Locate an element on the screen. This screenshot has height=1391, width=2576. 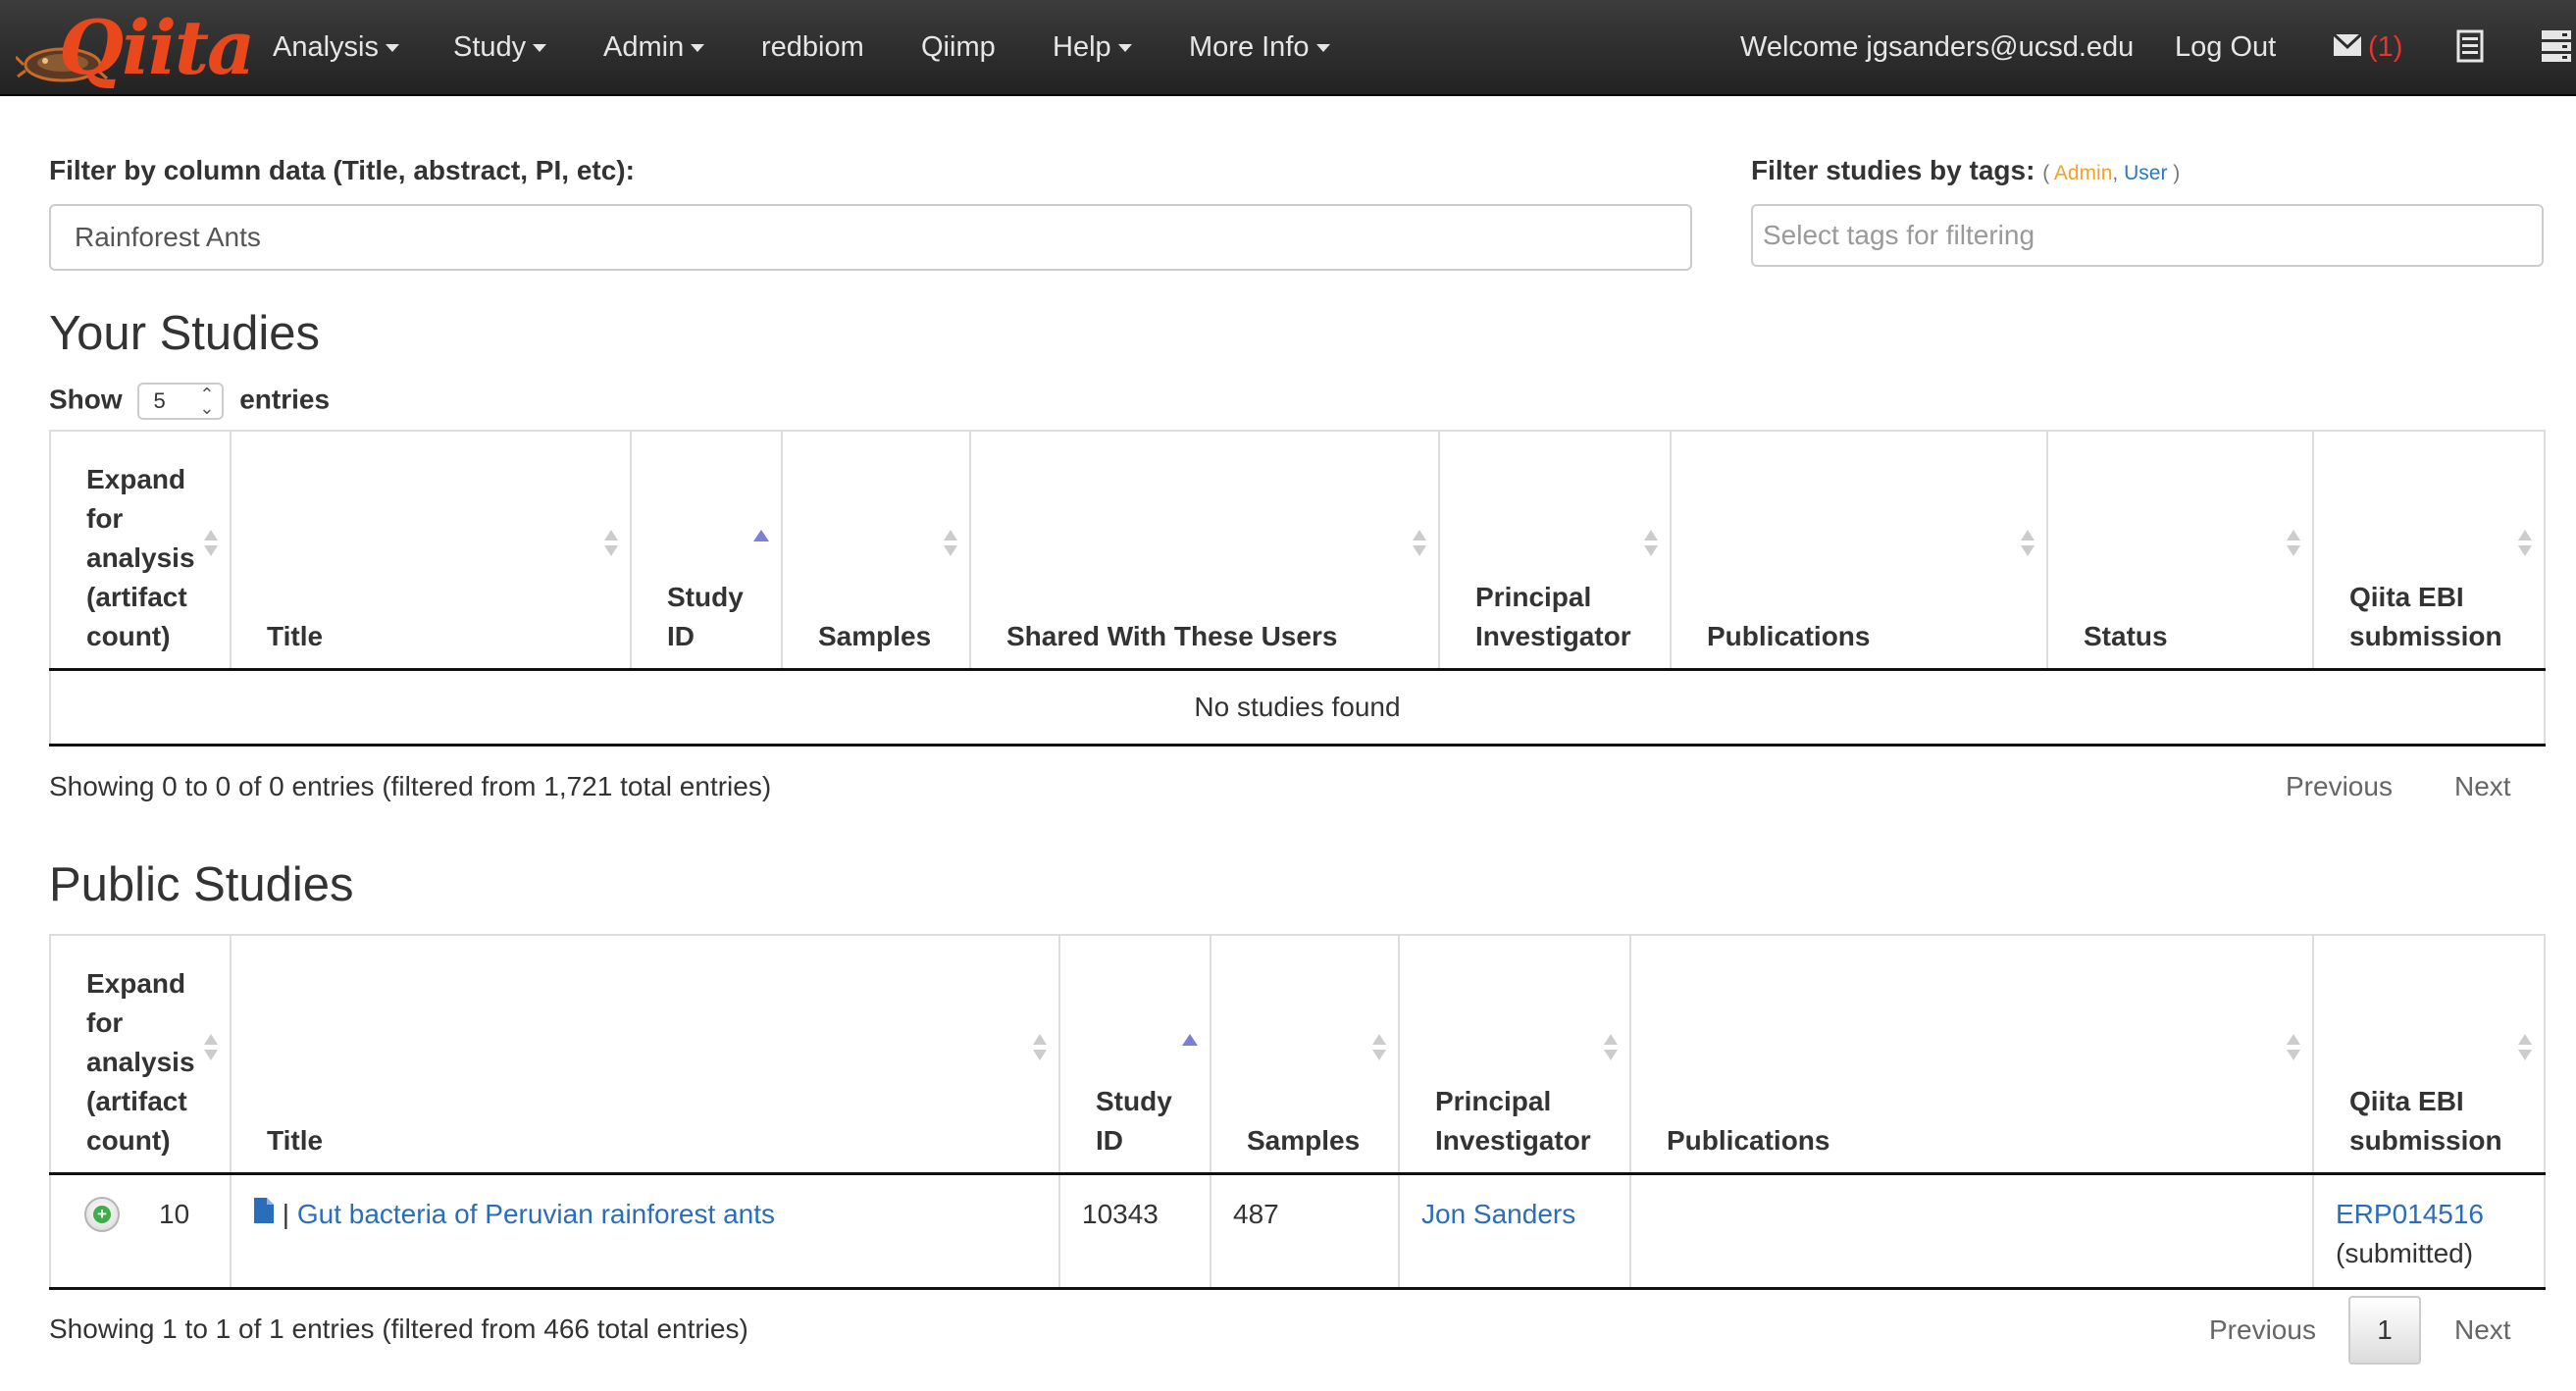
nav-menu-analysis: Analysis is located at coordinates (336, 47).